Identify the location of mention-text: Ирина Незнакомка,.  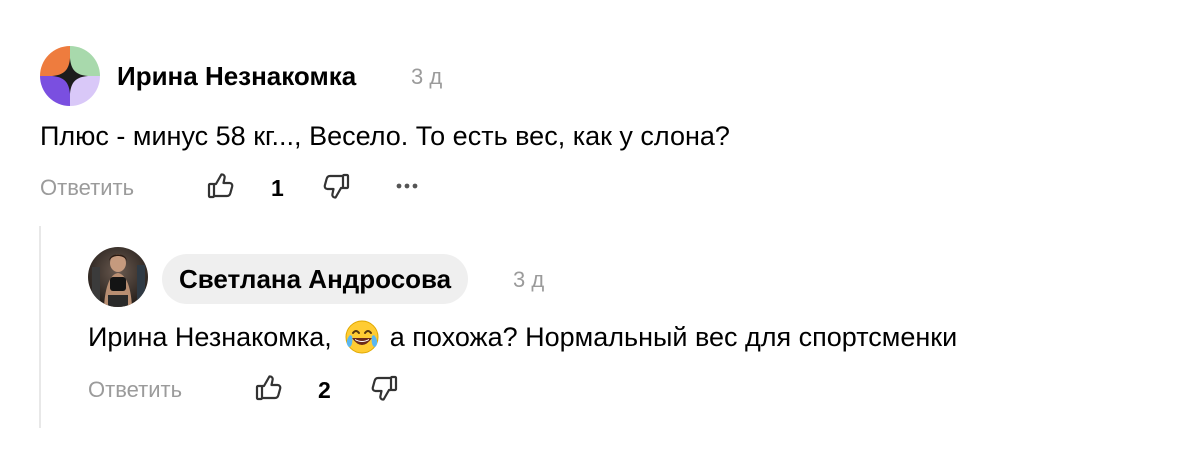
(210, 337).